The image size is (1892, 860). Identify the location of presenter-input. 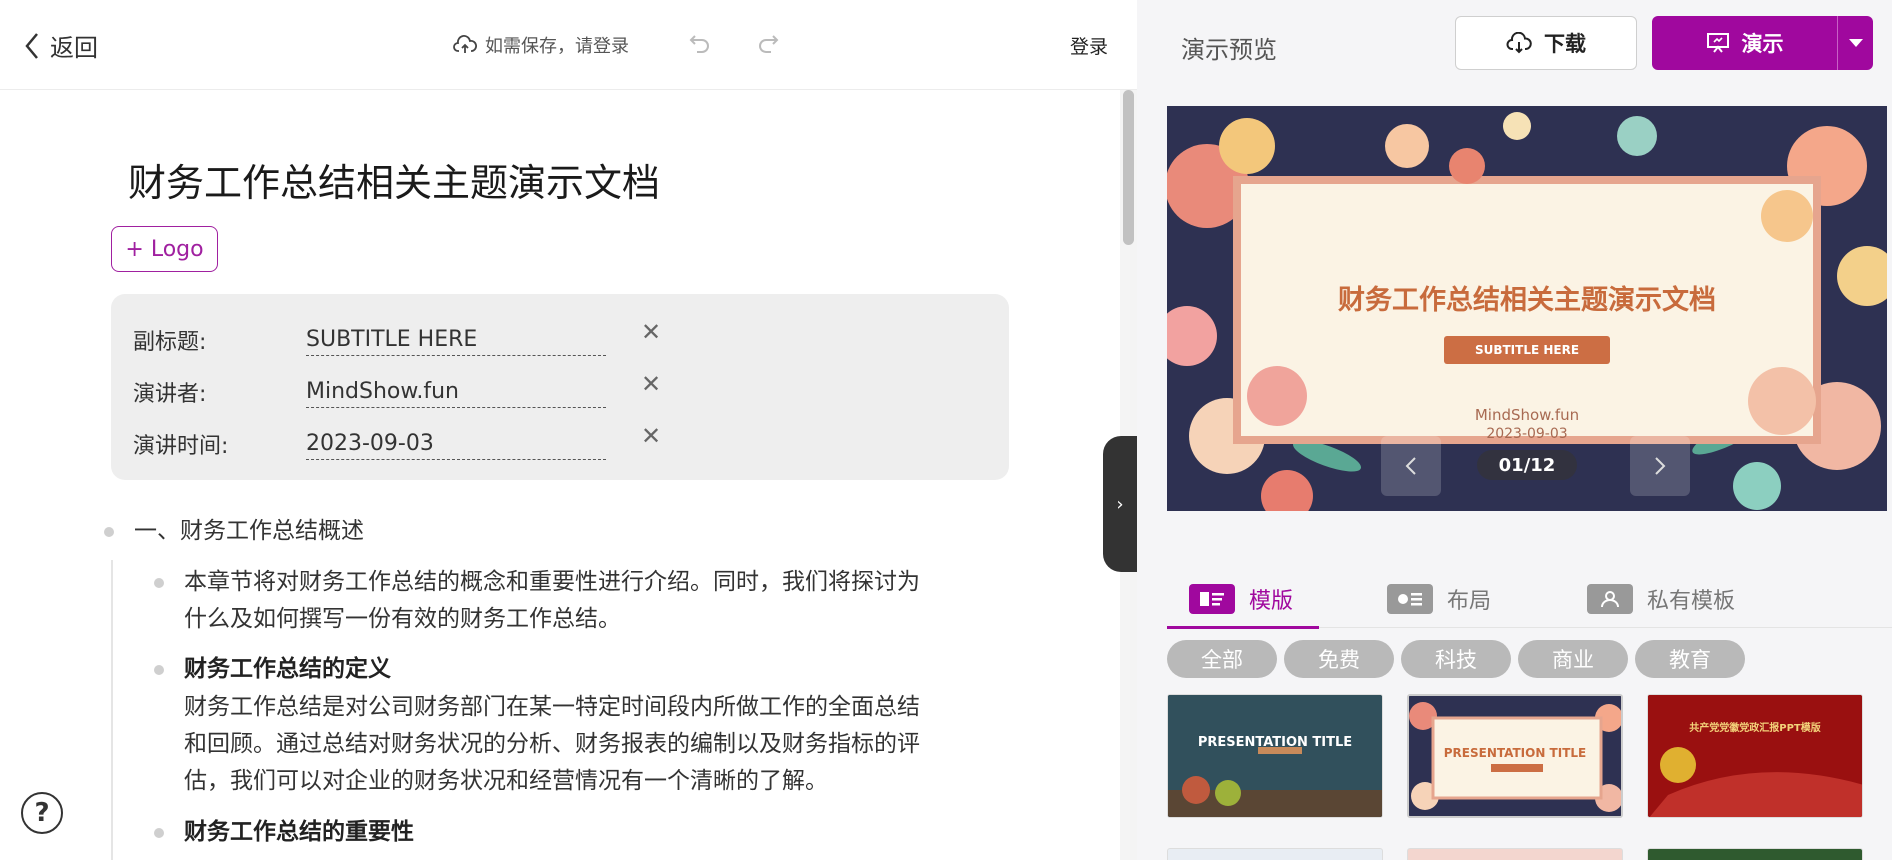
(456, 388).